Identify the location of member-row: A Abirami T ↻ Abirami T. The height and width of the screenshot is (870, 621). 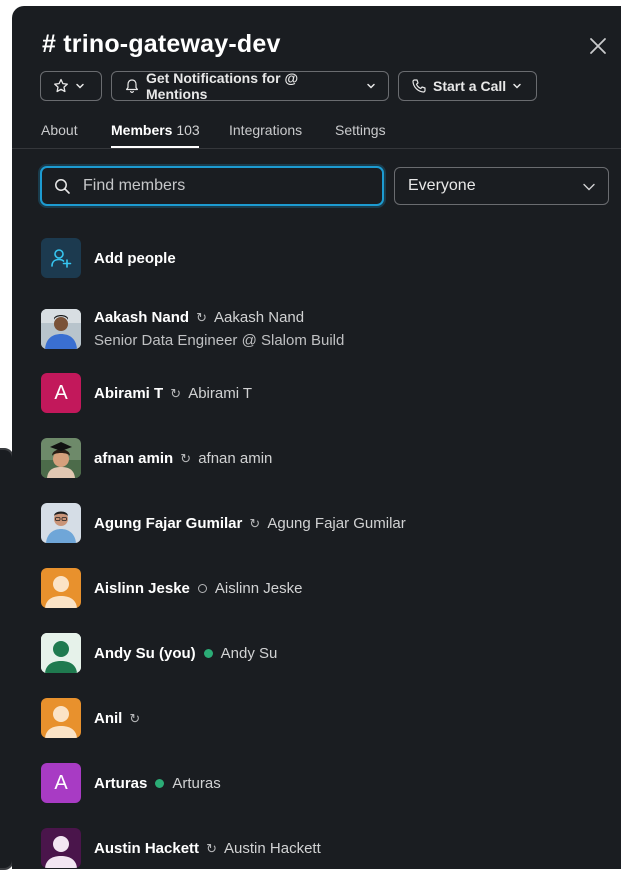
(146, 393).